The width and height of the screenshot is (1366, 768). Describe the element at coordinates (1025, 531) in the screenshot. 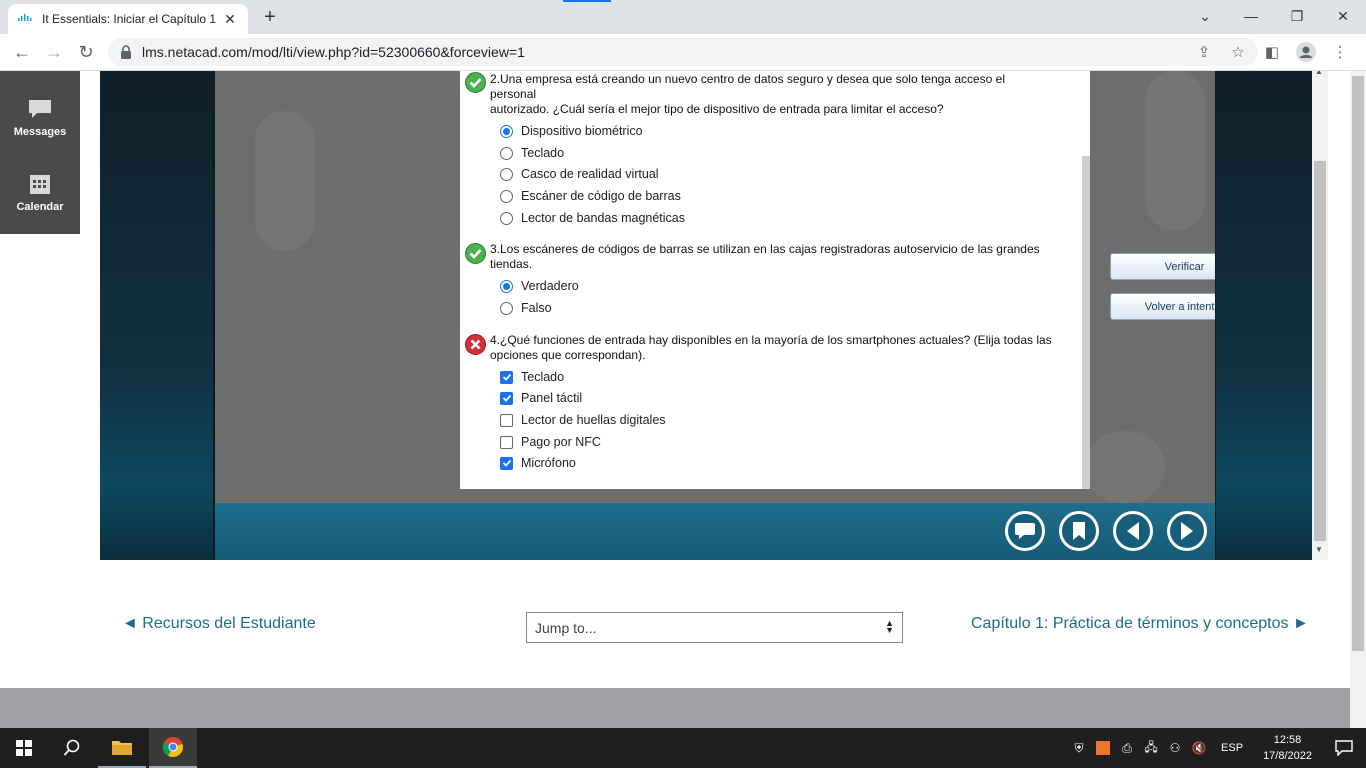

I see `comment-icon` at that location.